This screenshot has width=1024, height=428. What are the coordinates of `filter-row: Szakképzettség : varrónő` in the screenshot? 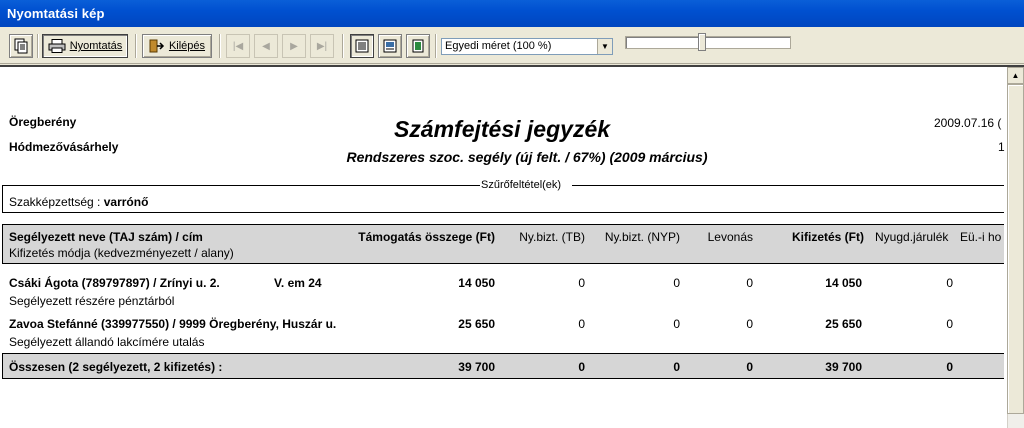 It's located at (78, 202).